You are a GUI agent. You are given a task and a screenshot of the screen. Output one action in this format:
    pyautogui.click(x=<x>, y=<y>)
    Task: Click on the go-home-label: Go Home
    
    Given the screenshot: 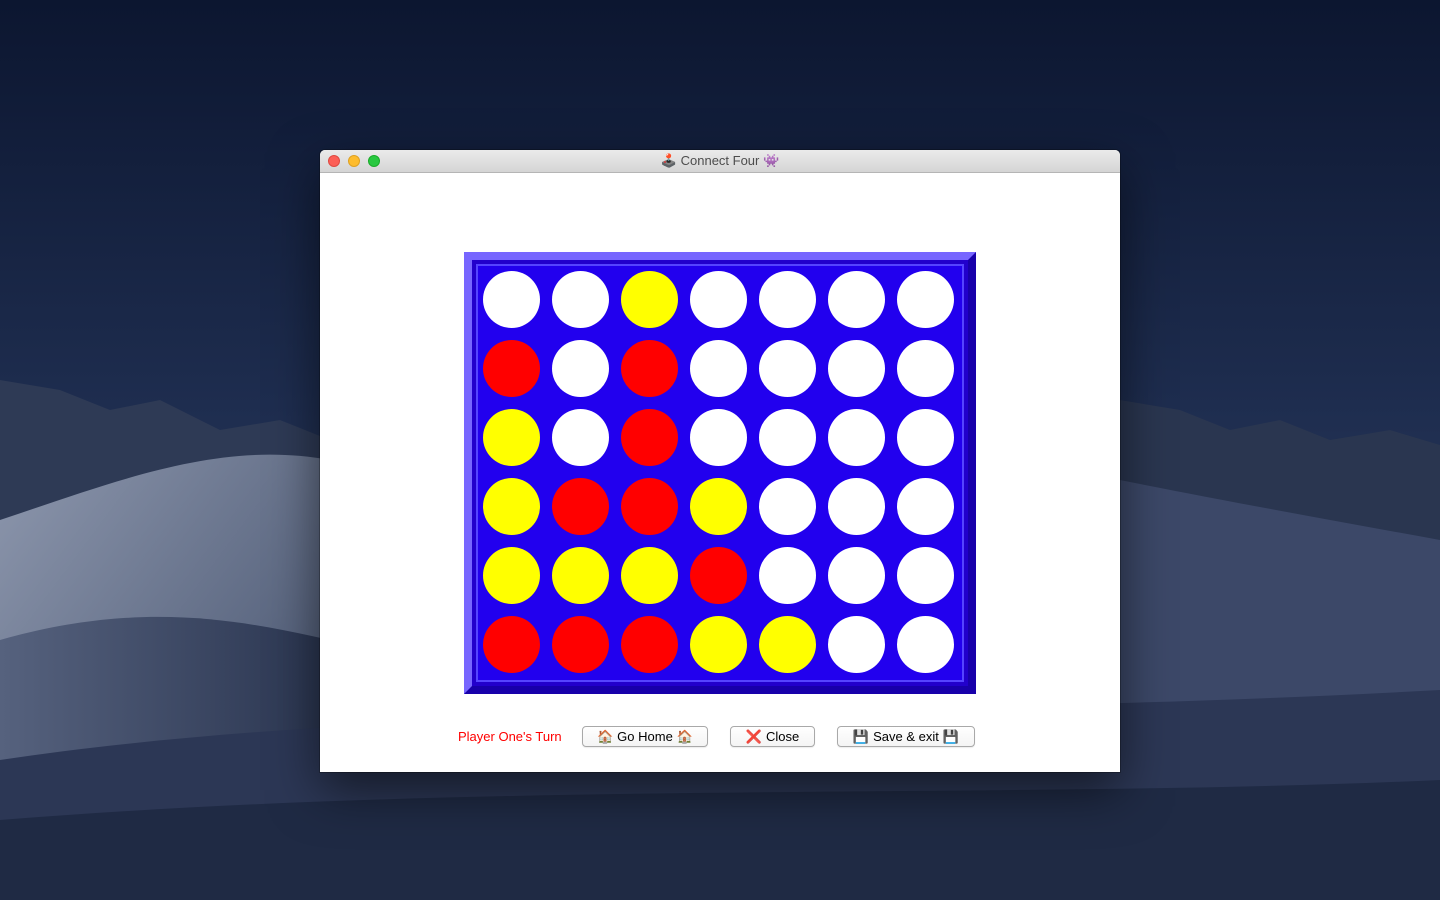 What is the action you would take?
    pyautogui.click(x=645, y=736)
    